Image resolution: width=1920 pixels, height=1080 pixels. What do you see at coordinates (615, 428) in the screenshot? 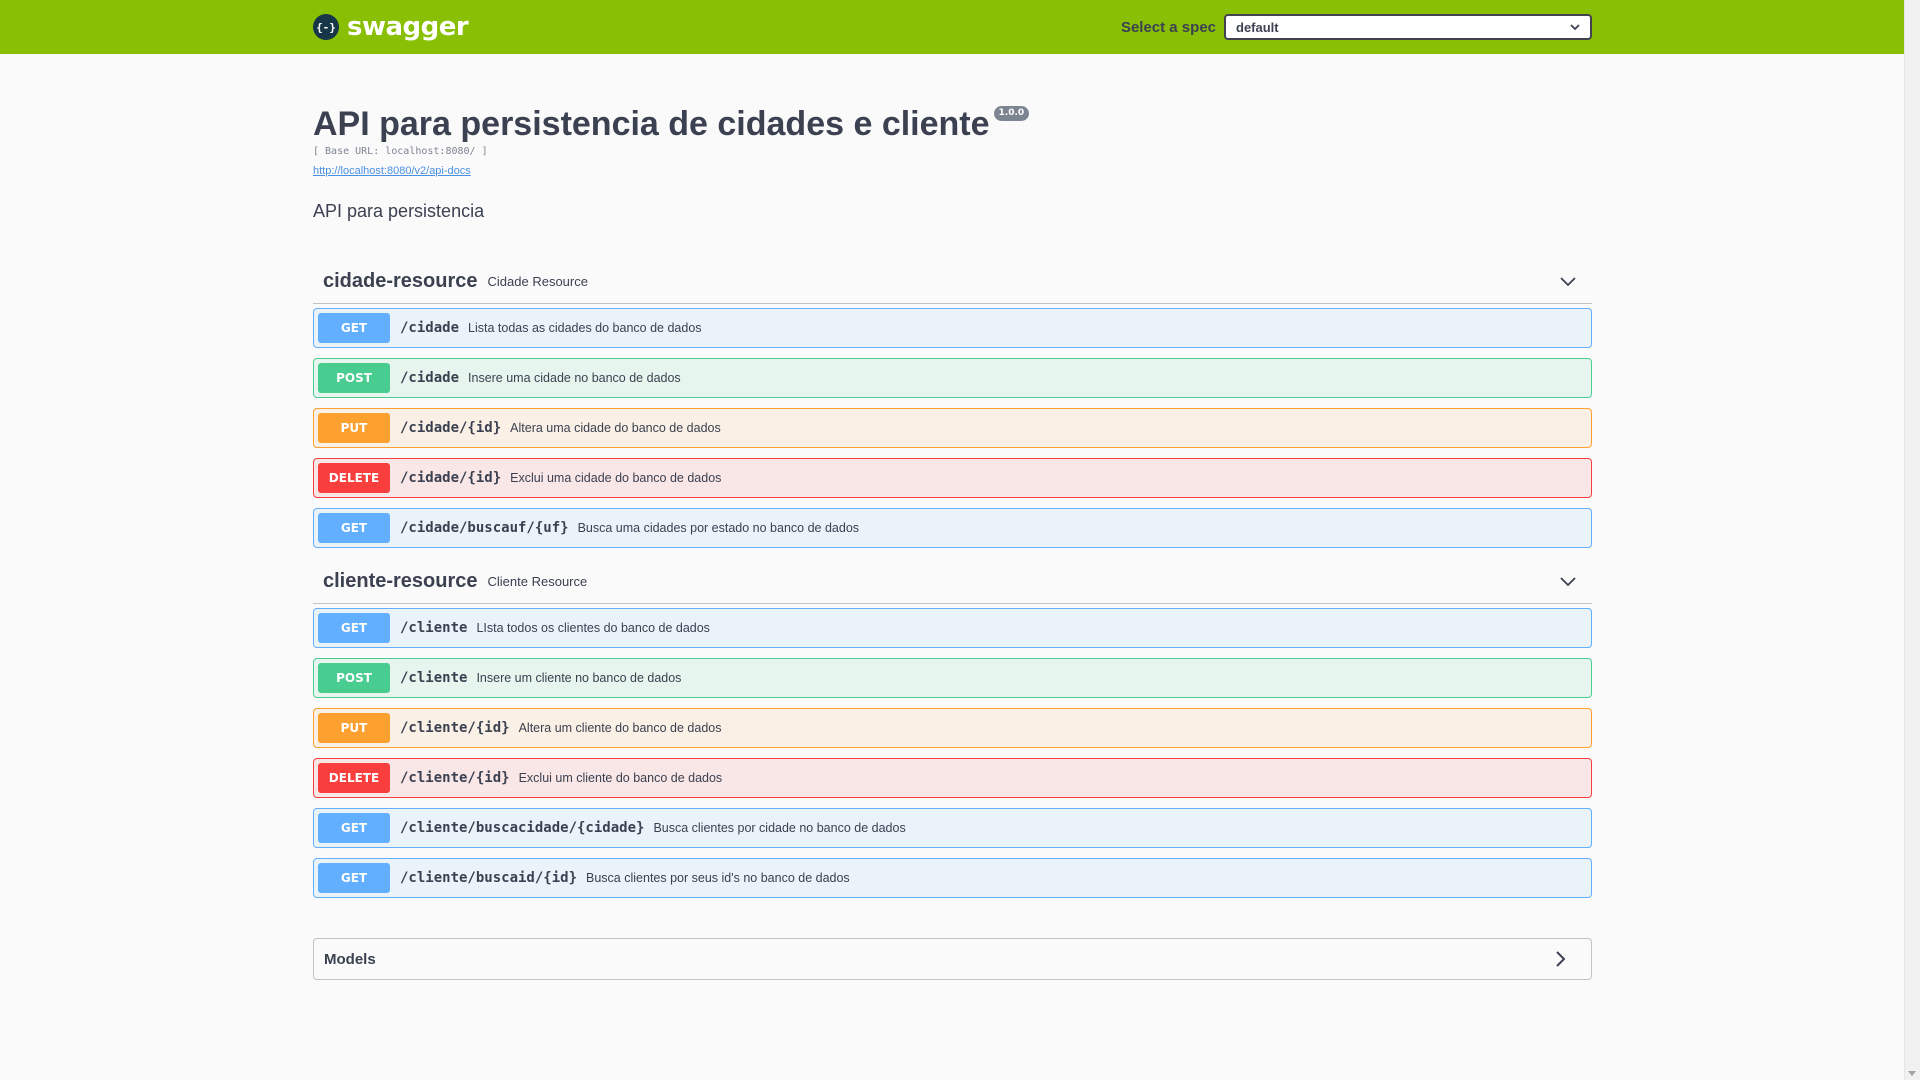
I see `operation-summary: Altera uma cidade do banco de dados` at bounding box center [615, 428].